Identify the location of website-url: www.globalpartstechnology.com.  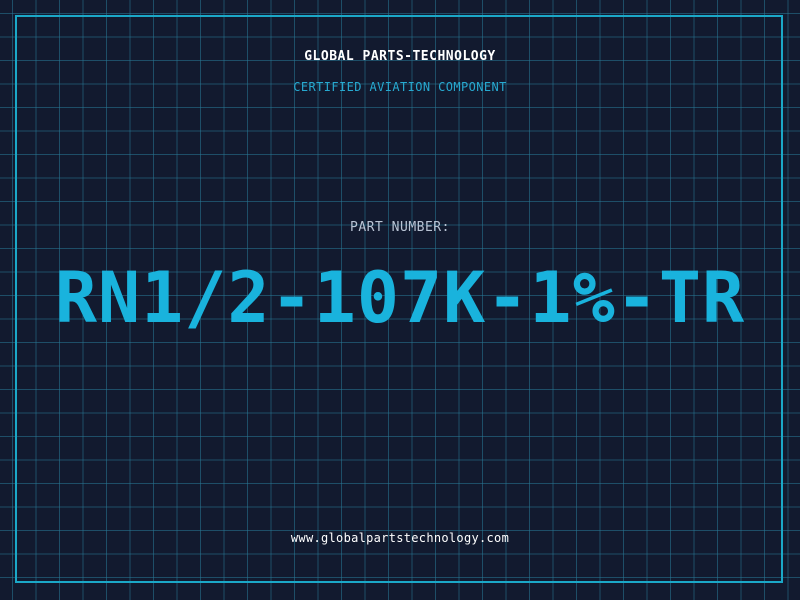
(400, 538).